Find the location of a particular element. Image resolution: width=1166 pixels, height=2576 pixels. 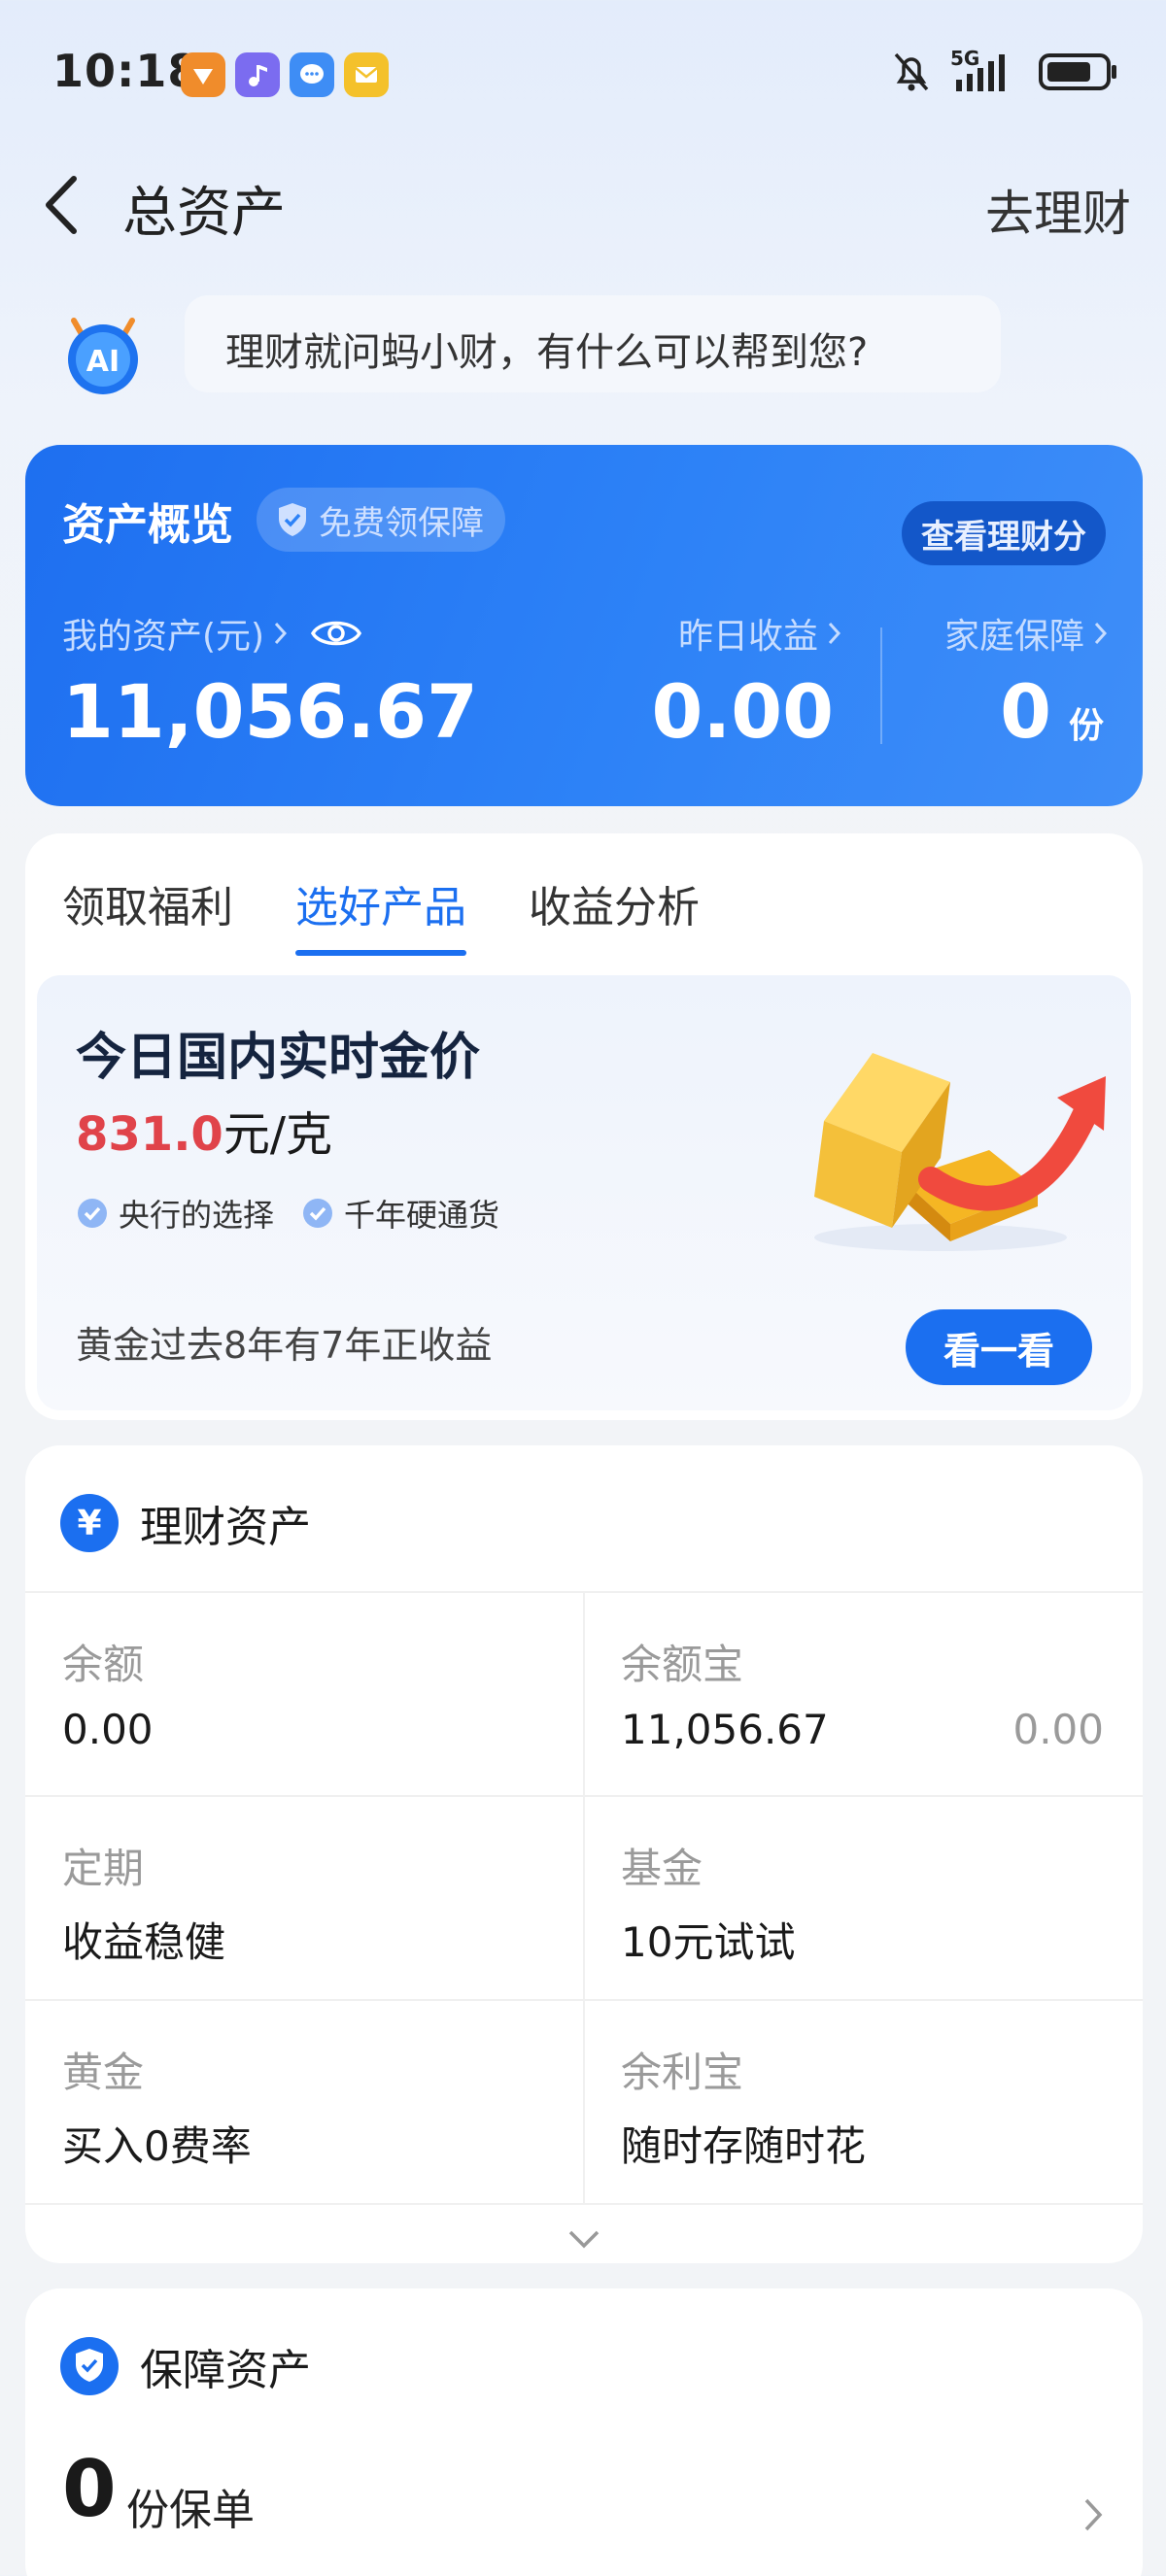

gold-tag: 千年硬通货 is located at coordinates (400, 1213).